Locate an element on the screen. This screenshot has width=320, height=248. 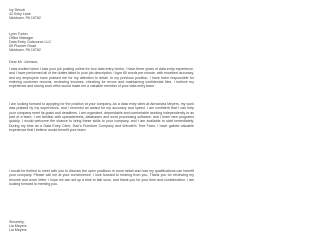
salutation: Dear Mr. Johnson, is located at coordinates (24, 62).